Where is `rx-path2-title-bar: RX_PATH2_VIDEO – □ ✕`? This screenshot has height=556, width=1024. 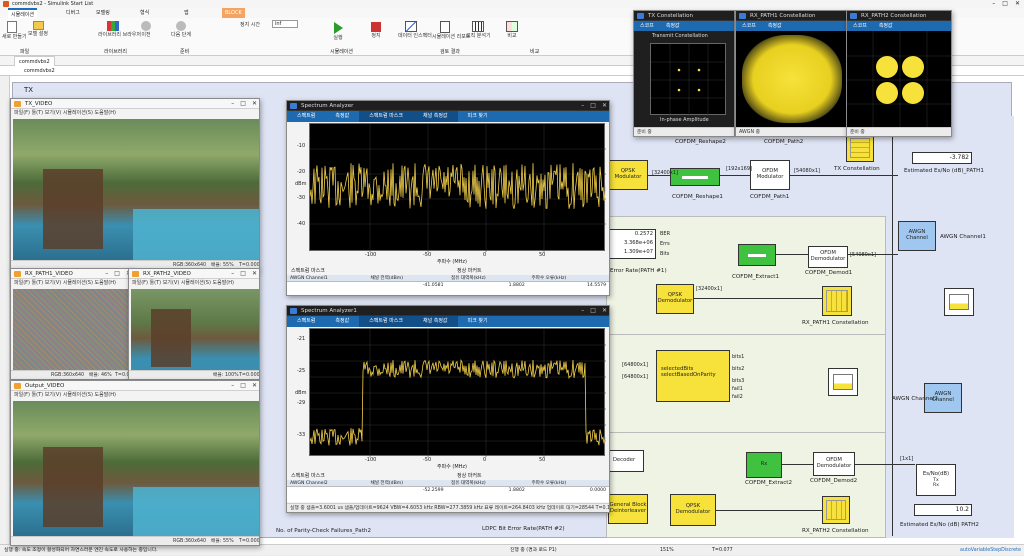
rx-path2-title-bar: RX_PATH2_VIDEO – □ ✕ is located at coordinates (194, 274).